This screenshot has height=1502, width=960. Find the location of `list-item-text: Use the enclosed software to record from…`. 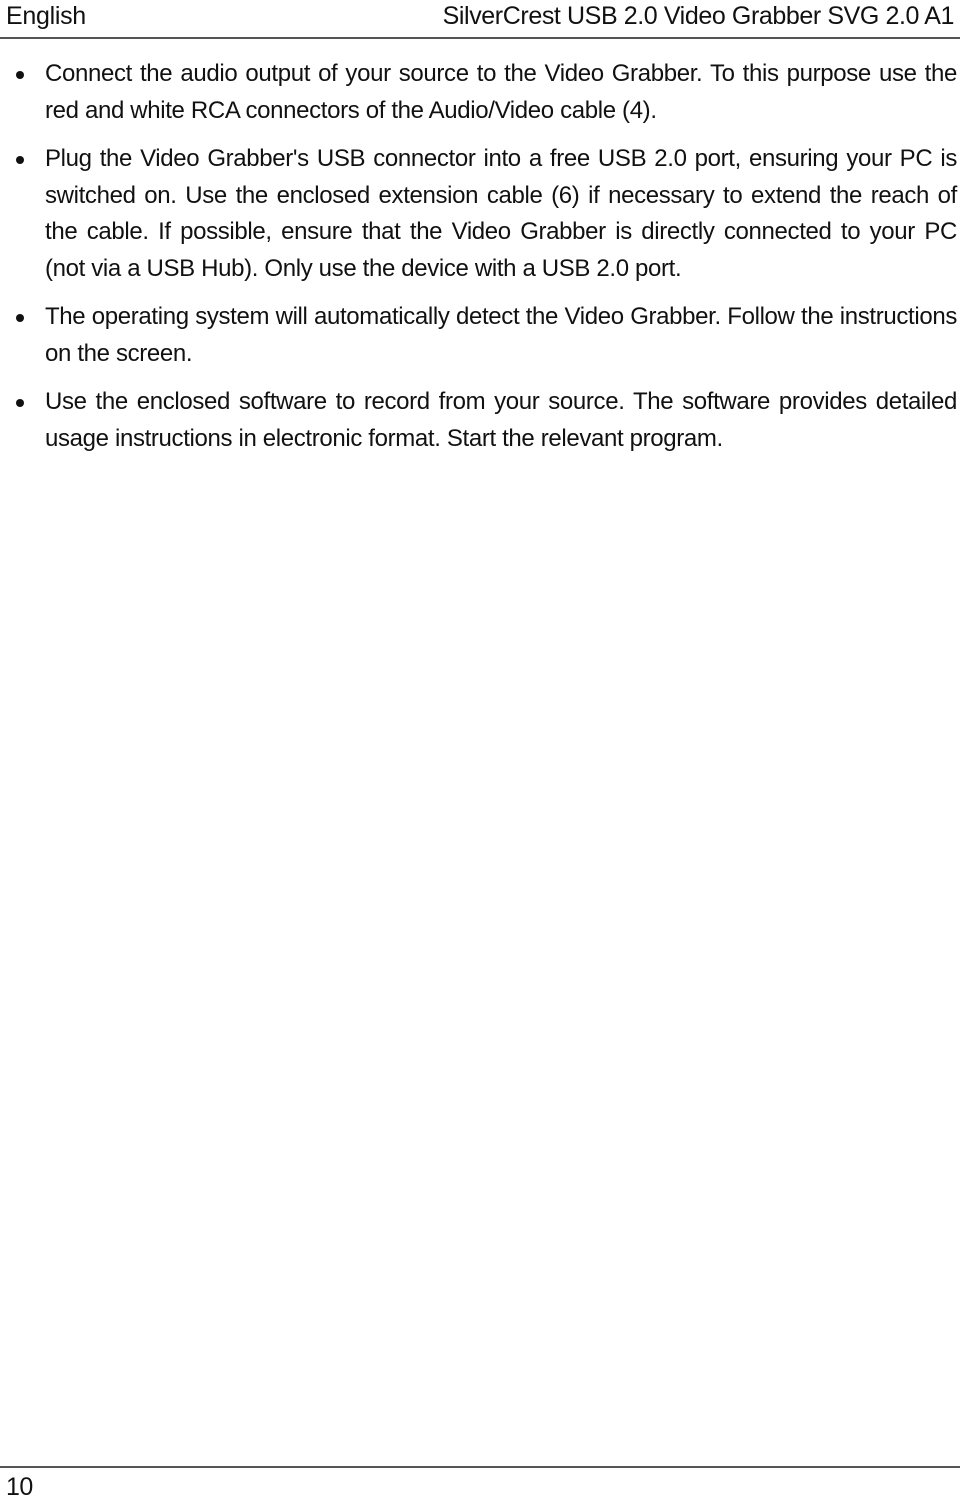

list-item-text: Use the enclosed software to record from… is located at coordinates (501, 420).